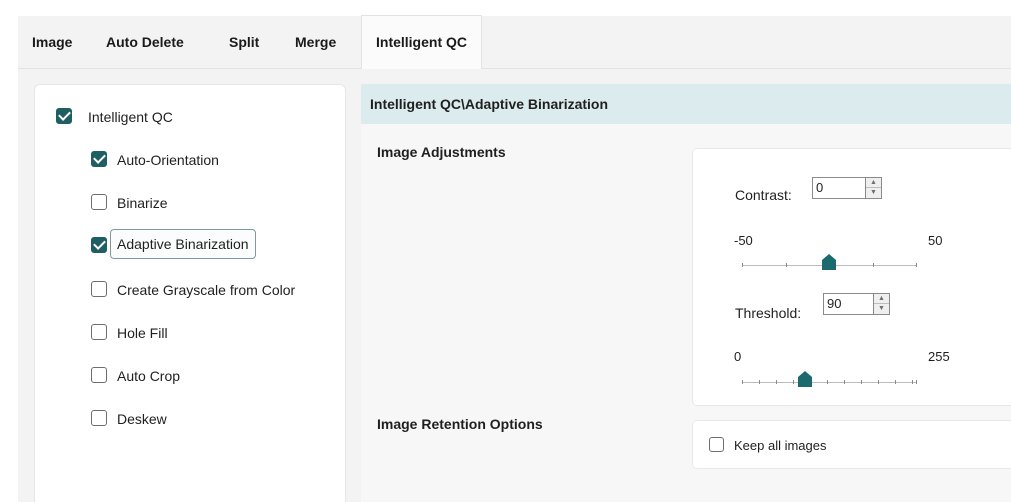 The image size is (1011, 502). Describe the element at coordinates (856, 304) in the screenshot. I see `threshold-spinbox: 90 ▲ ▼` at that location.